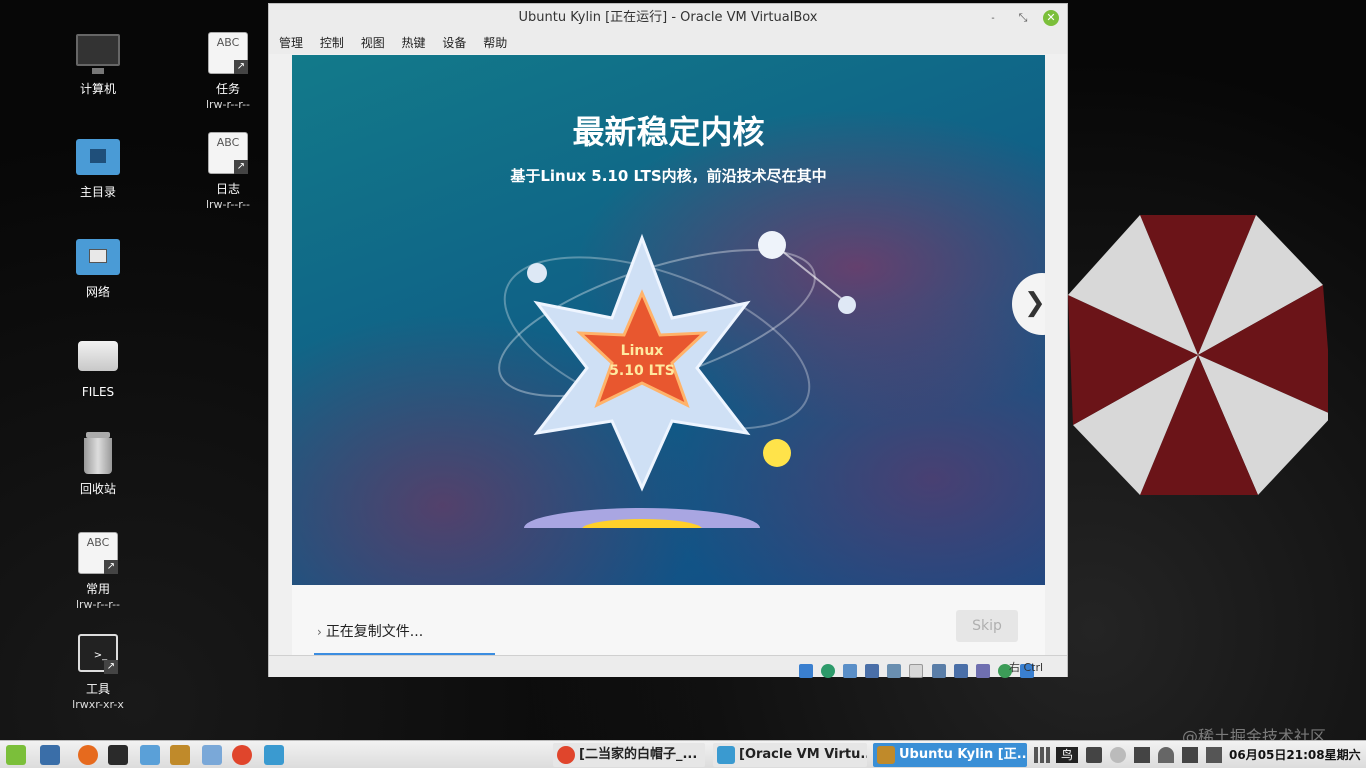  Describe the element at coordinates (98, 704) in the screenshot. I see `desktop-icon-permissions: lrwxr-xr-x` at that location.